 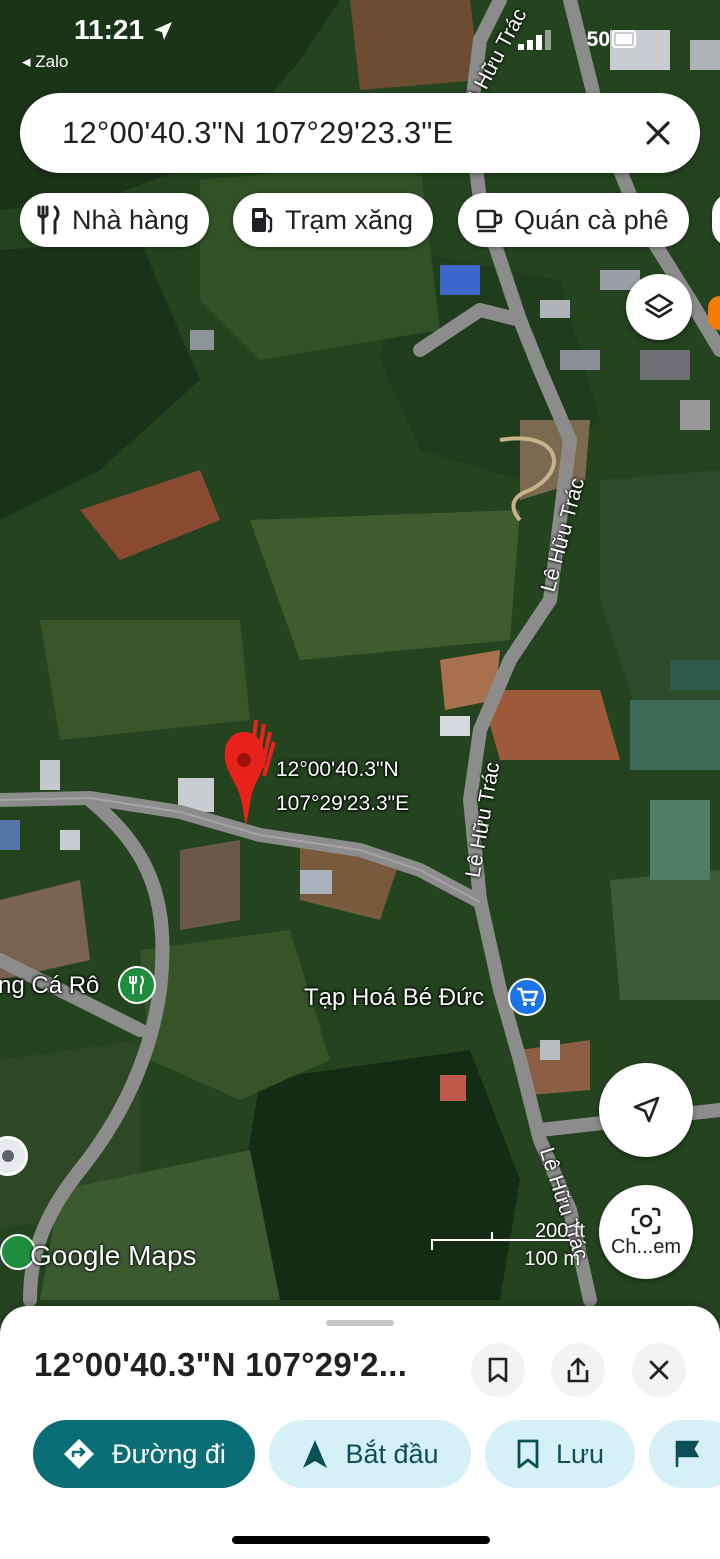 I want to click on chip-gas-stations: Trạm xăng, so click(x=333, y=220).